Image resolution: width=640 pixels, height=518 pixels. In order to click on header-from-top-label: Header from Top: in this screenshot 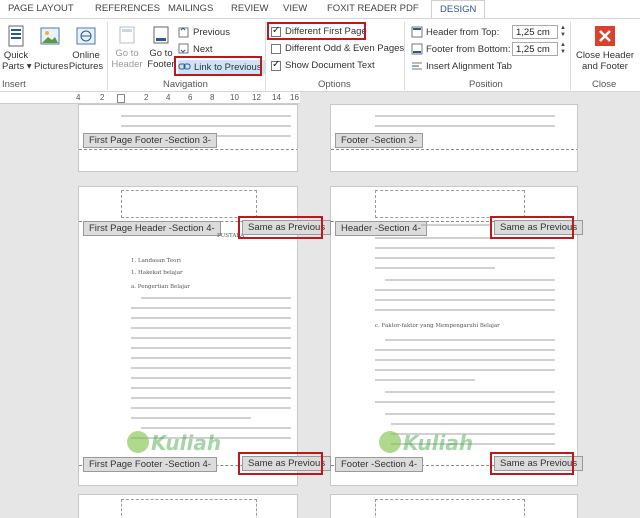, I will do `click(463, 32)`.